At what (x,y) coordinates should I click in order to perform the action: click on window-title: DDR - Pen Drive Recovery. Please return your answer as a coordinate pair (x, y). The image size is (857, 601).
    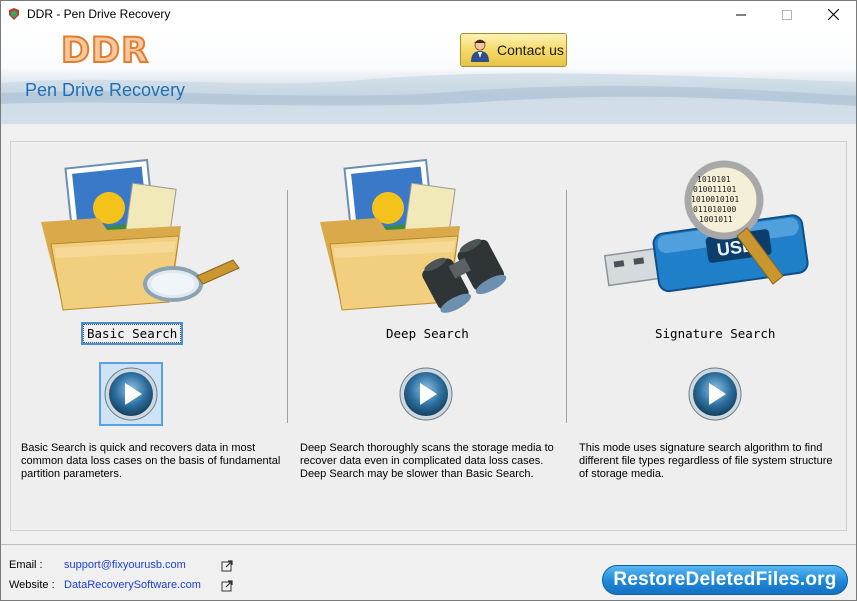
    Looking at the image, I should click on (99, 14).